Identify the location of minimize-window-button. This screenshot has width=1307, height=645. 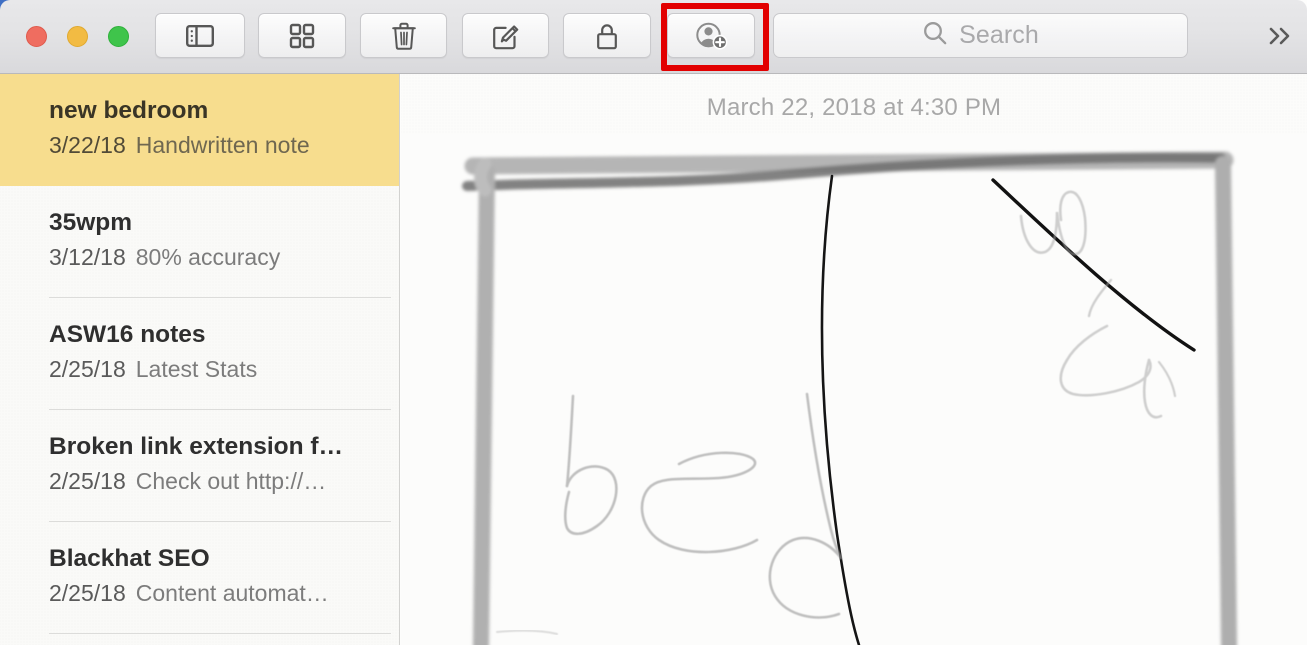
(77, 36).